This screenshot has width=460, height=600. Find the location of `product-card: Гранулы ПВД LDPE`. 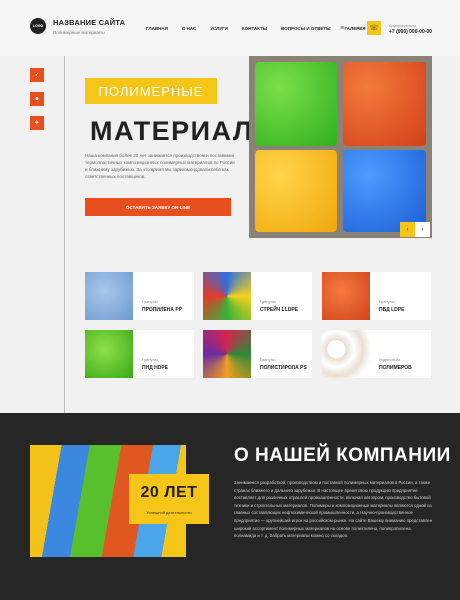

product-card: Гранулы ПВД LDPE is located at coordinates (376, 296).